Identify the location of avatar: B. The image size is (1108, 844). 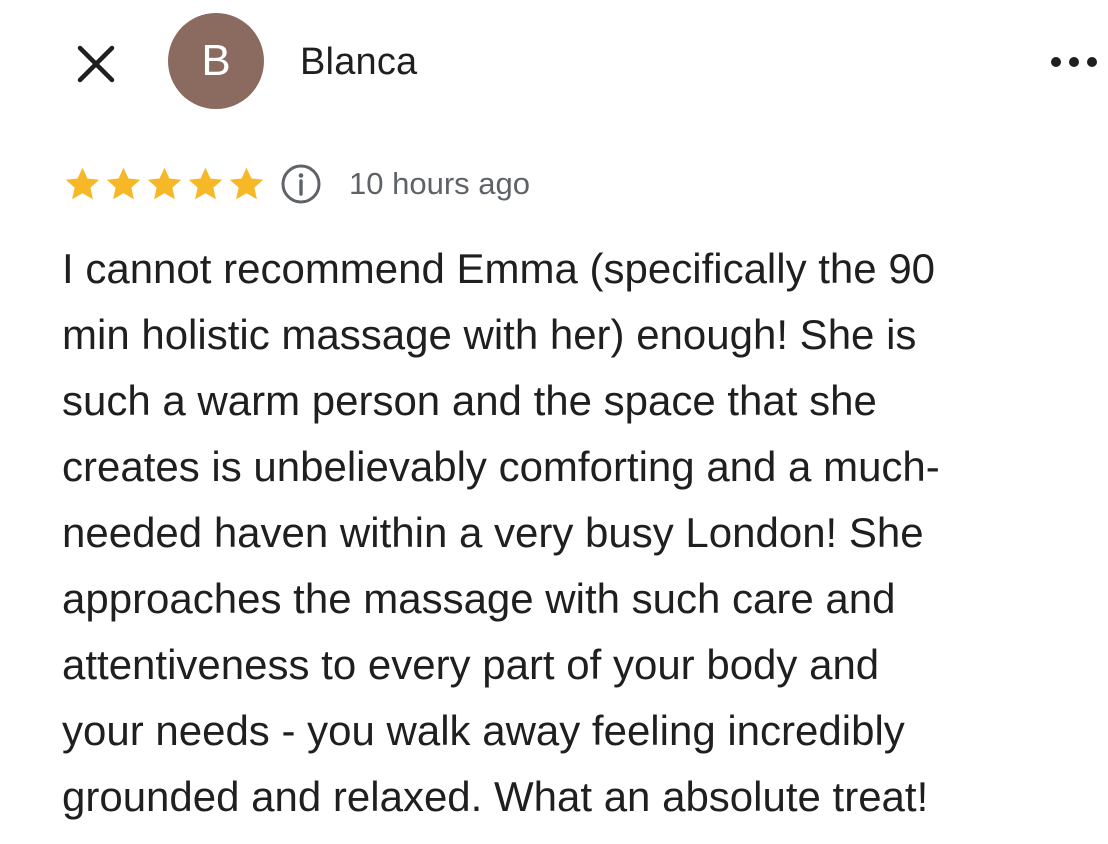
(216, 61).